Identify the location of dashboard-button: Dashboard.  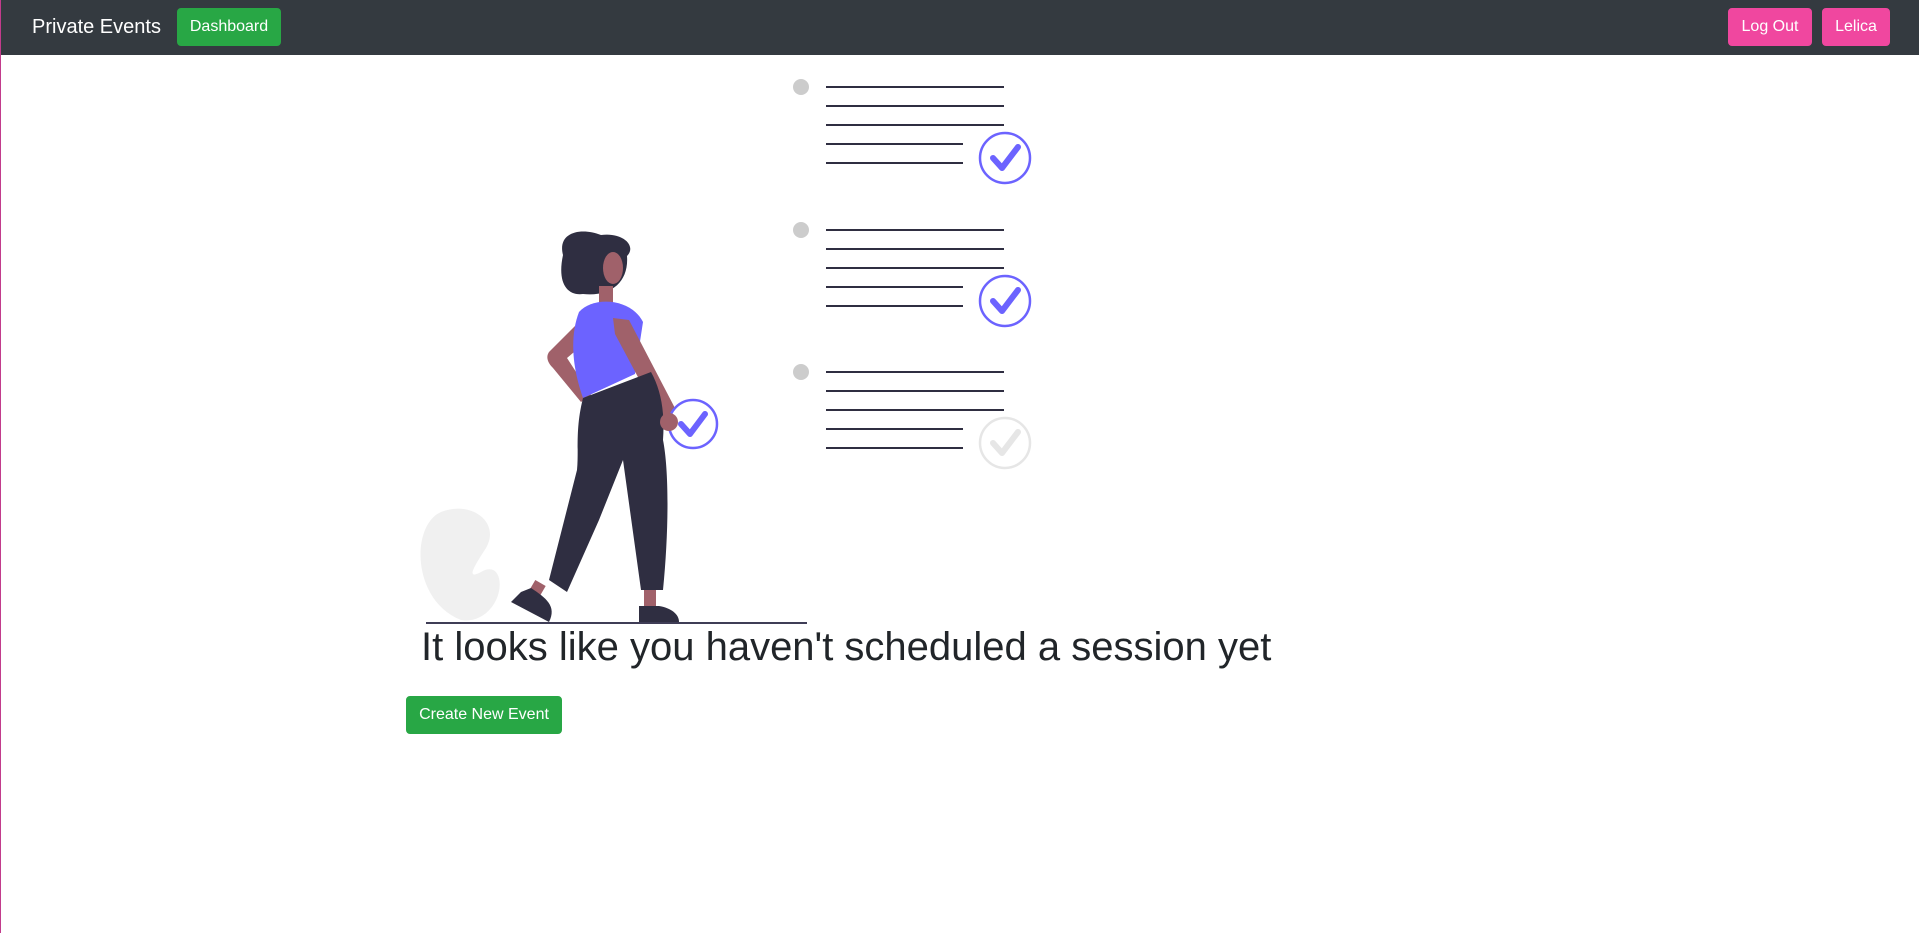
(229, 27).